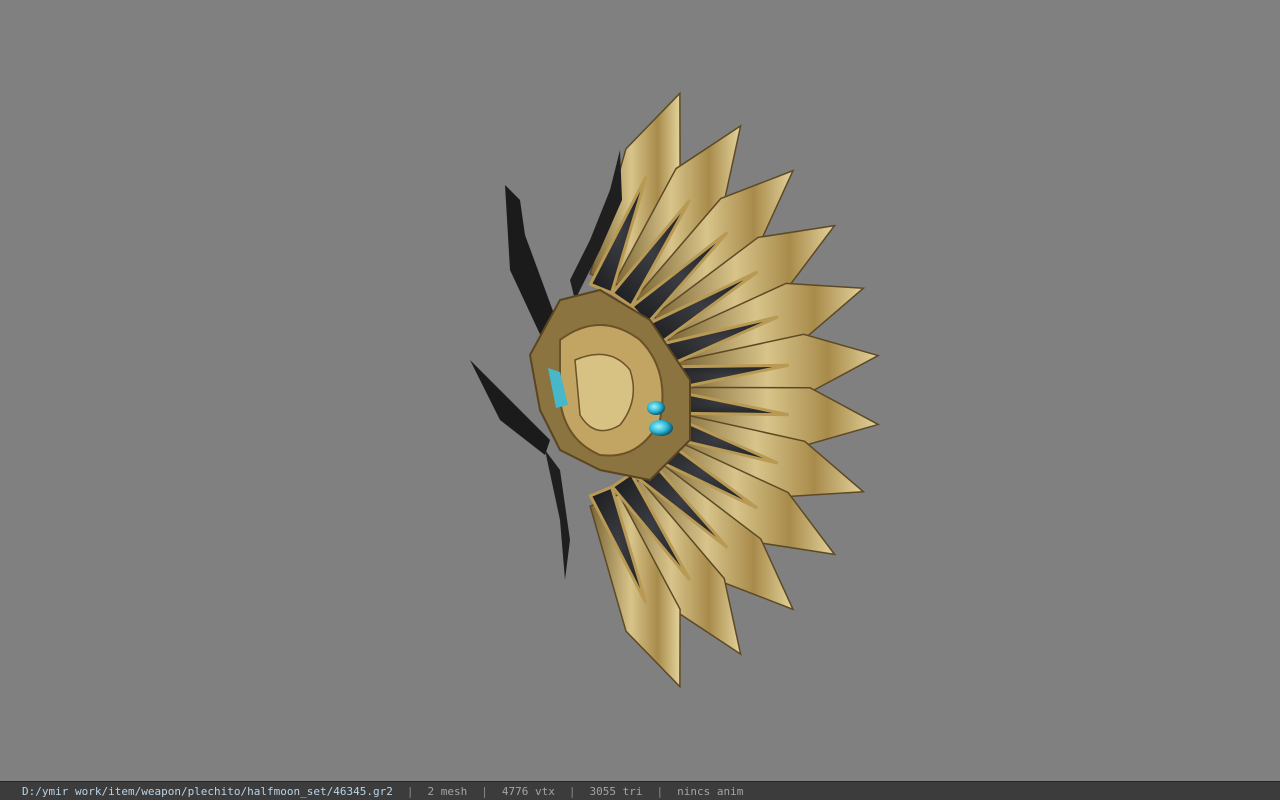 Image resolution: width=1280 pixels, height=800 pixels. Describe the element at coordinates (616, 791) in the screenshot. I see `triangle-count: 3055 tri` at that location.